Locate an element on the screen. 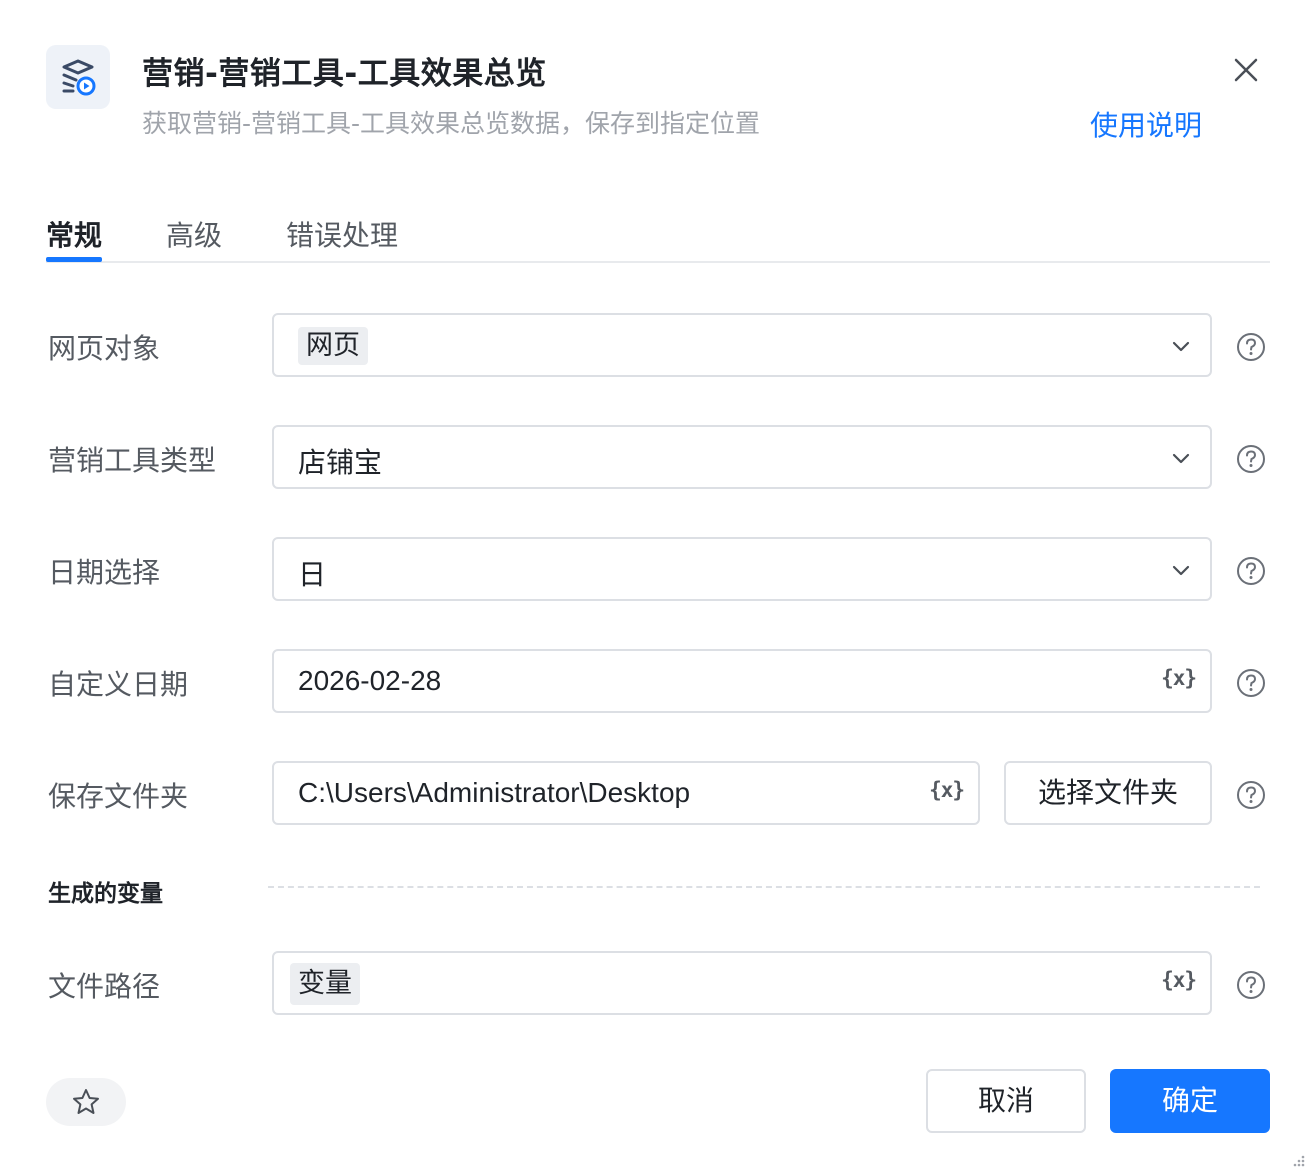 The width and height of the screenshot is (1310, 1172). web-object-select: 网页 is located at coordinates (742, 345).